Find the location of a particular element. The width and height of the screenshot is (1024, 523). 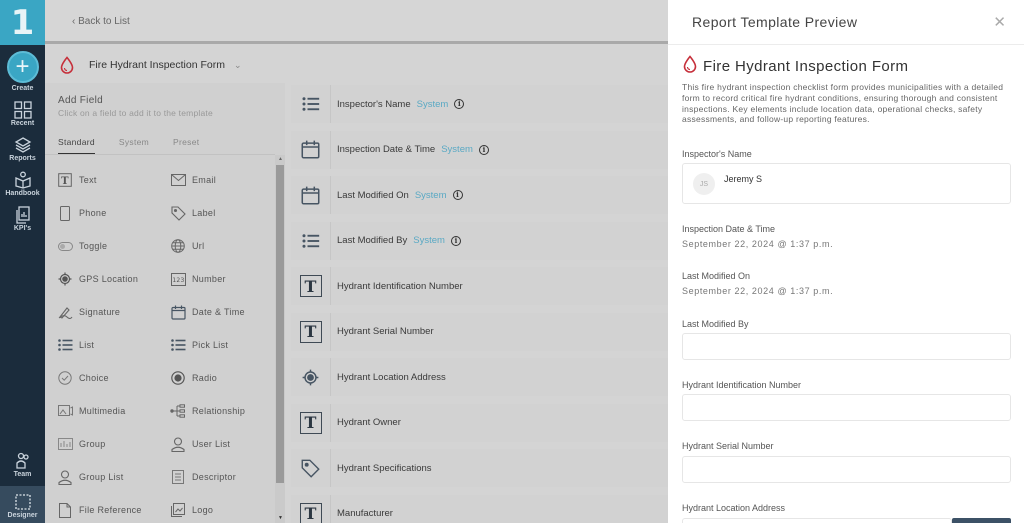

field-option-descriptor: Descriptor is located at coordinates (223, 477).